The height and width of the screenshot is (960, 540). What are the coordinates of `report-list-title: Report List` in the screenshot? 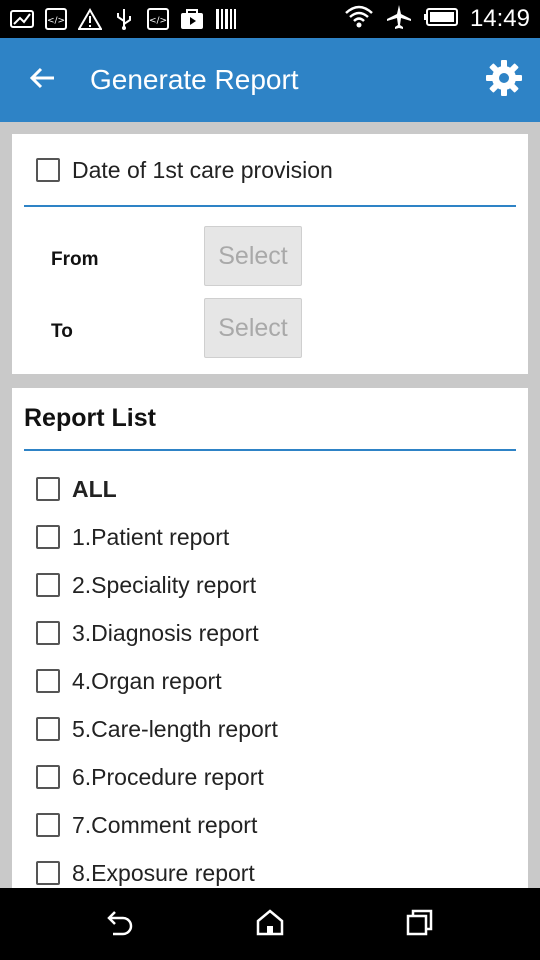 It's located at (90, 418).